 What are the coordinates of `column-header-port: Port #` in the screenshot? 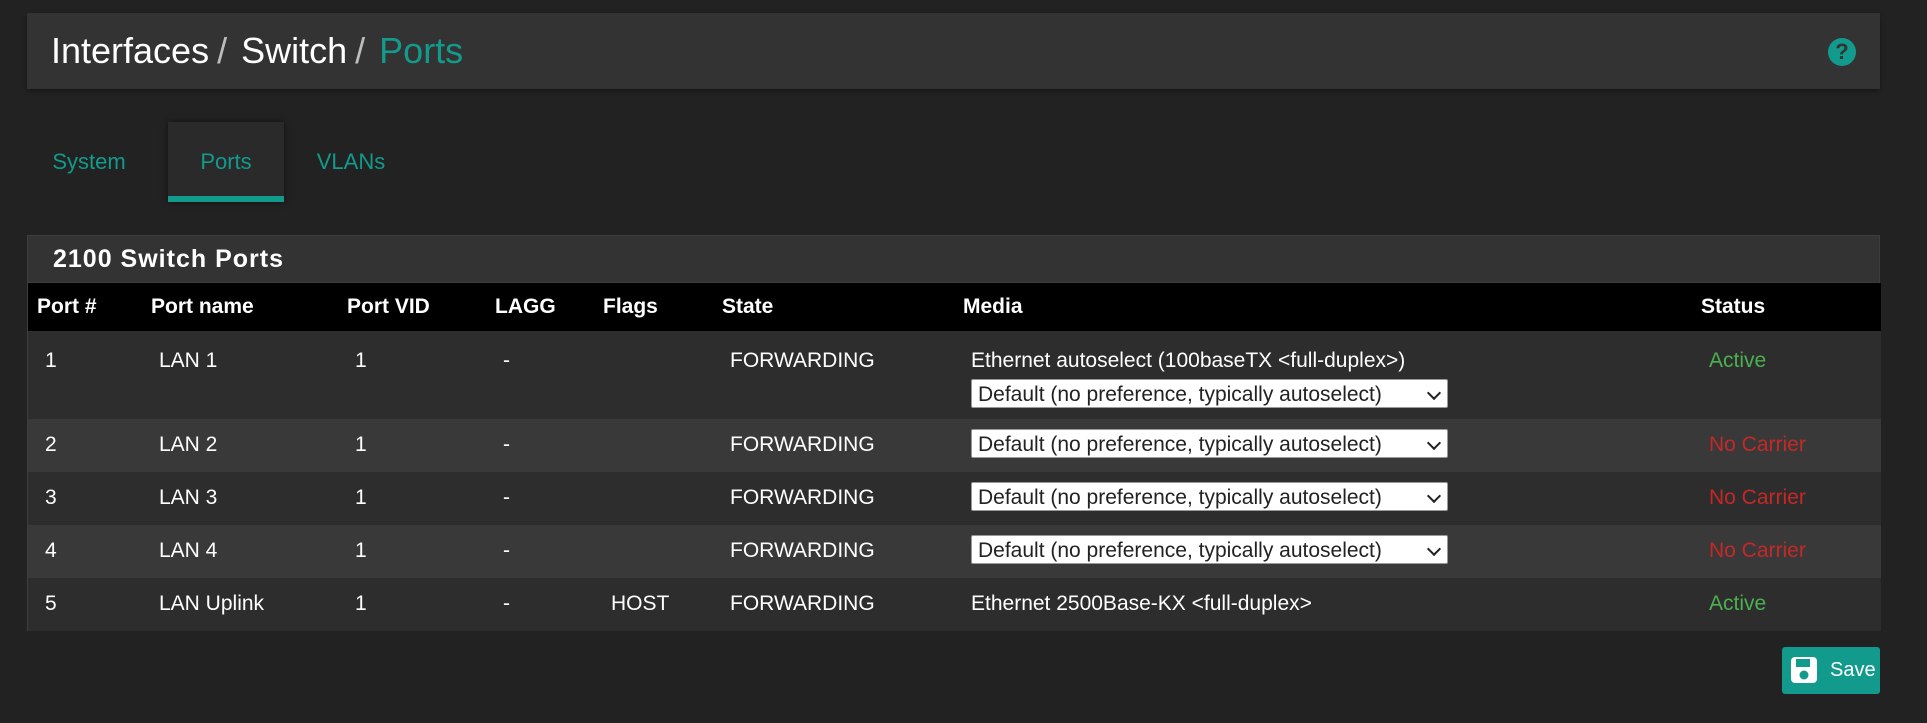 It's located at (67, 306).